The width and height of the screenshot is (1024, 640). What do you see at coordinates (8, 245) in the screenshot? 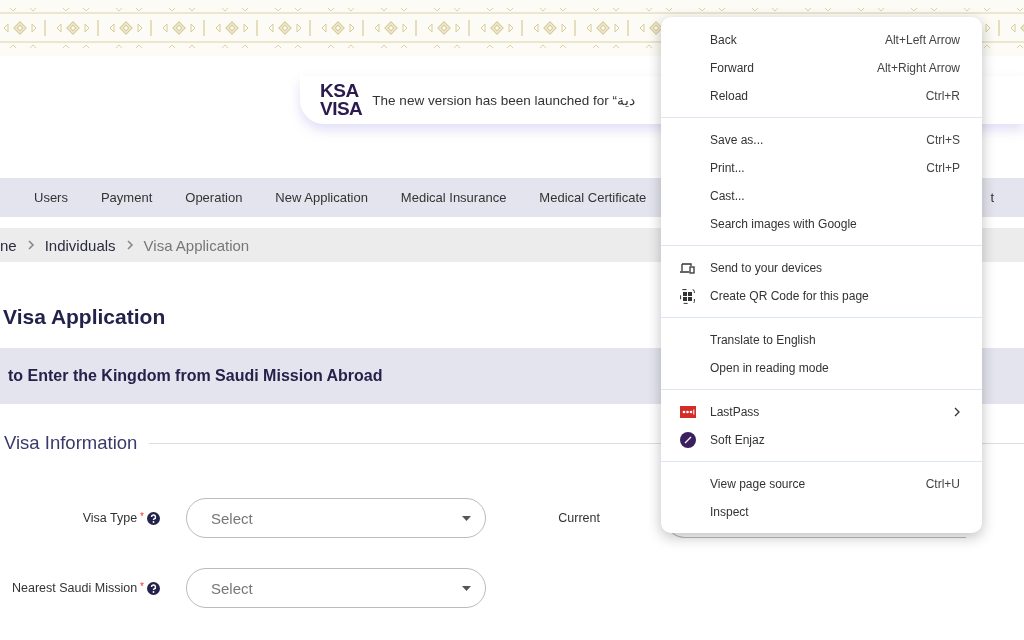
I see `breadcrumb-link: ne` at bounding box center [8, 245].